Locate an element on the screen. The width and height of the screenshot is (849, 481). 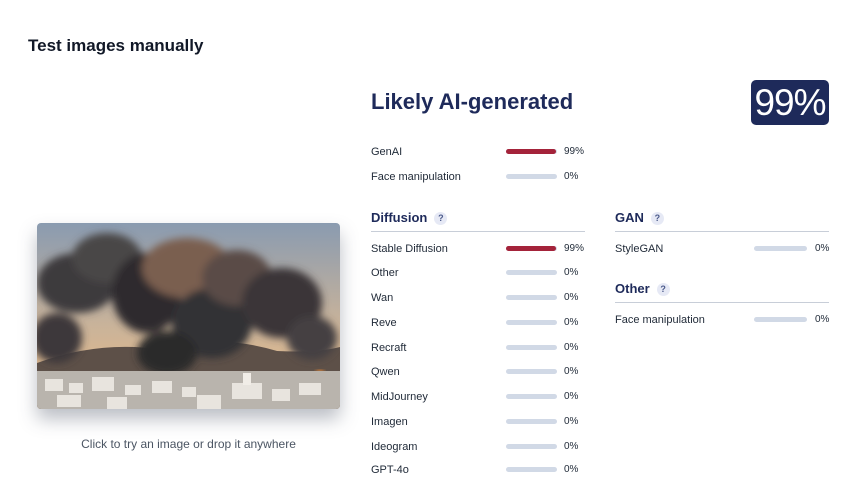
diffusion-row: GPT-4o 0% is located at coordinates (481, 470).